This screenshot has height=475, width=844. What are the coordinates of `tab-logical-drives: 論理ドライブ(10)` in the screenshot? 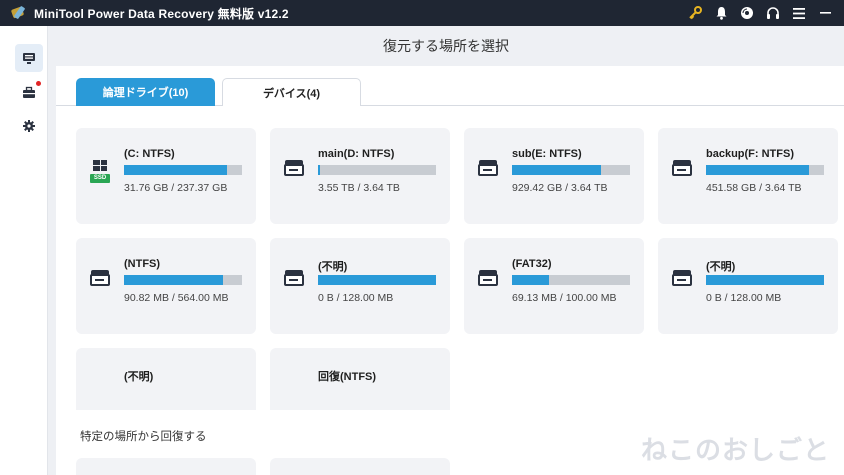 It's located at (145, 92).